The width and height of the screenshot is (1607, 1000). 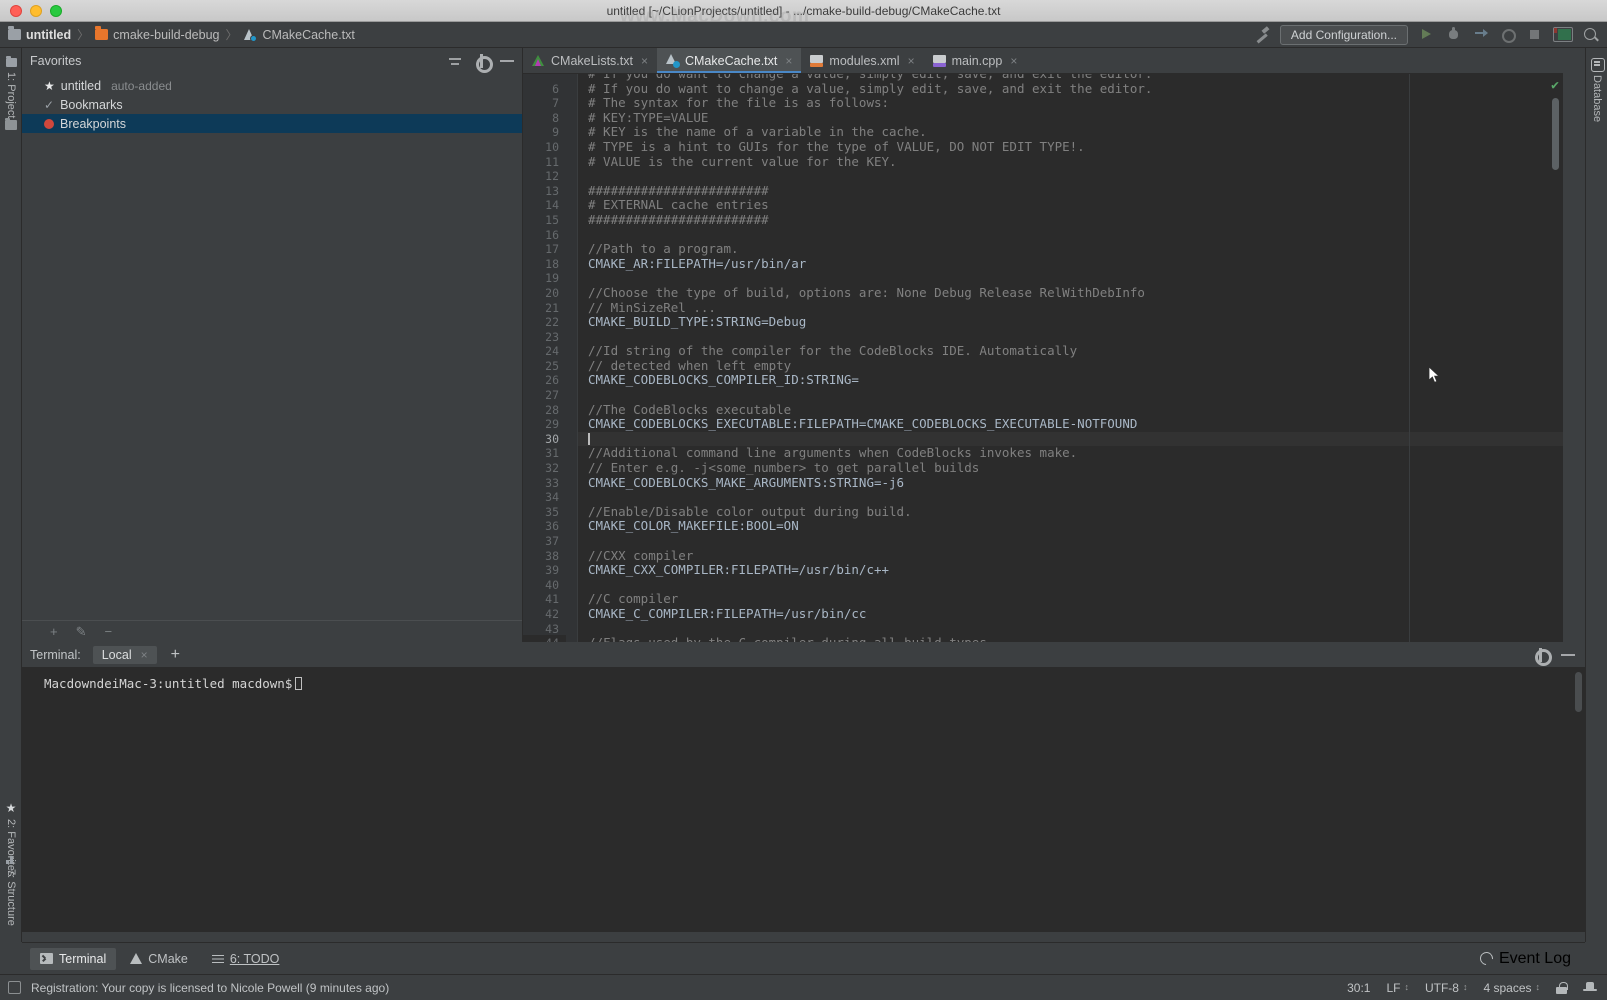 I want to click on hammer-icon, so click(x=1262, y=35).